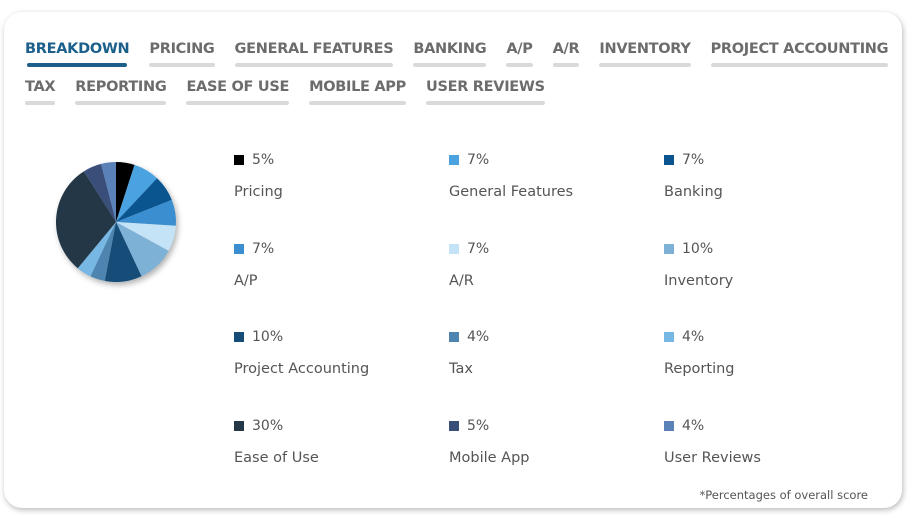 This screenshot has height=520, width=919. I want to click on legend-label: General Features, so click(511, 192).